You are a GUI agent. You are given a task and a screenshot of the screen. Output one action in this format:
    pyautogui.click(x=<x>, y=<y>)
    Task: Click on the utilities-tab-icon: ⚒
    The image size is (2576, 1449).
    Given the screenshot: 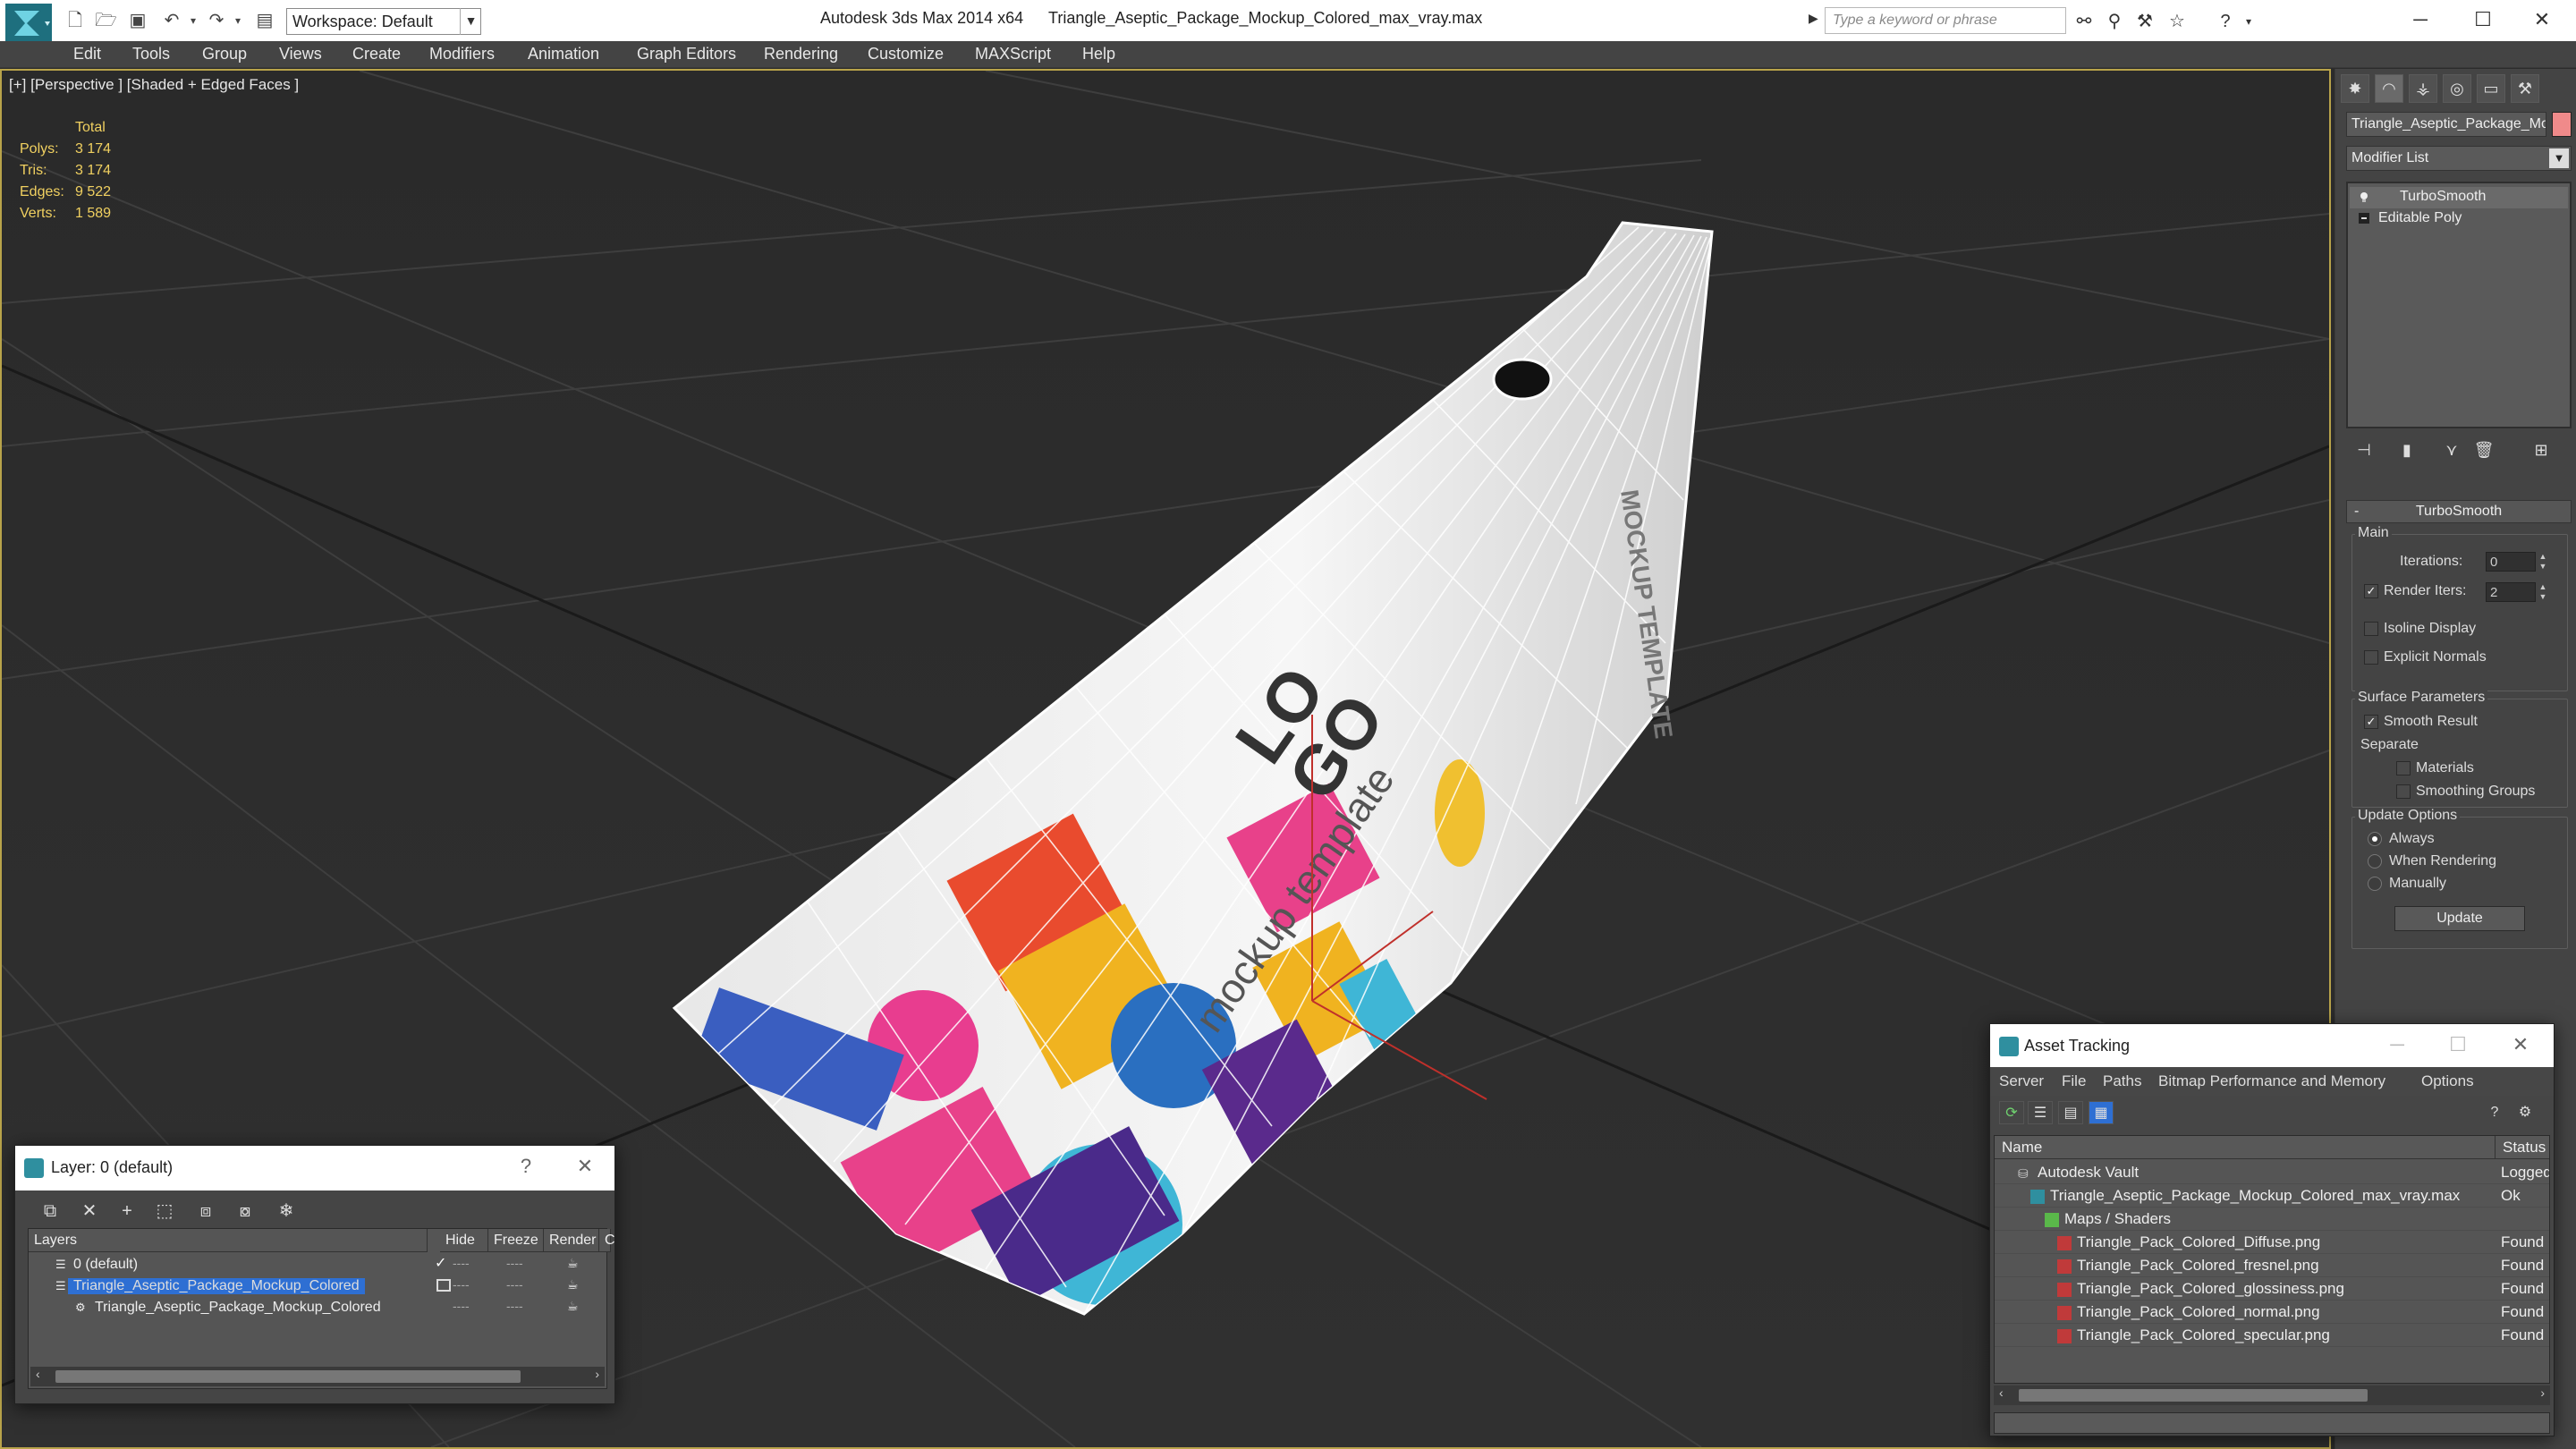 What is the action you would take?
    pyautogui.click(x=2525, y=88)
    